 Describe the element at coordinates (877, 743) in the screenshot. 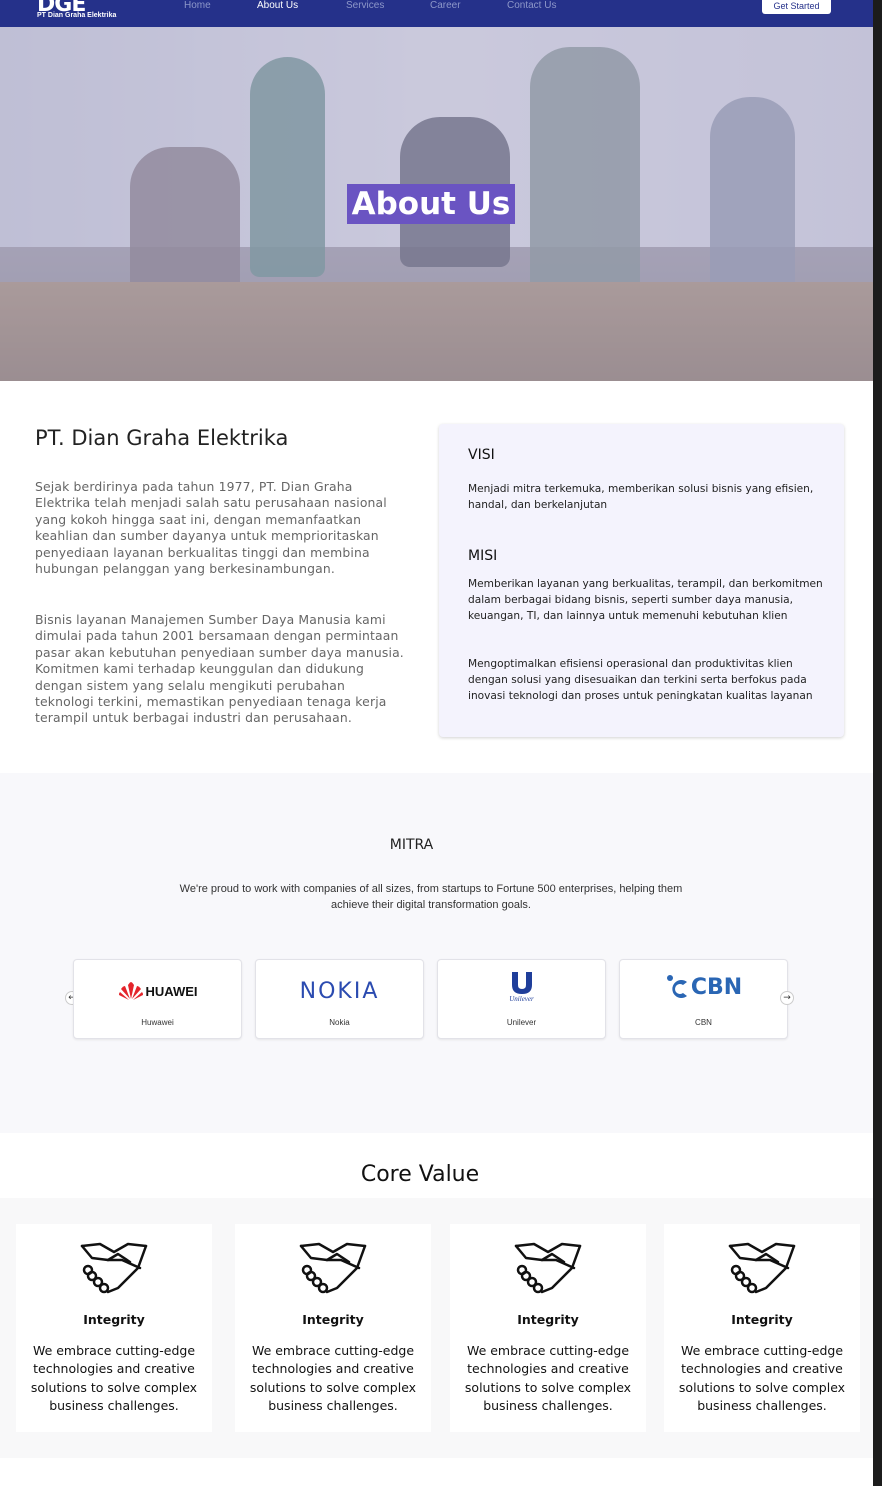

I see `page-scrollbar` at that location.